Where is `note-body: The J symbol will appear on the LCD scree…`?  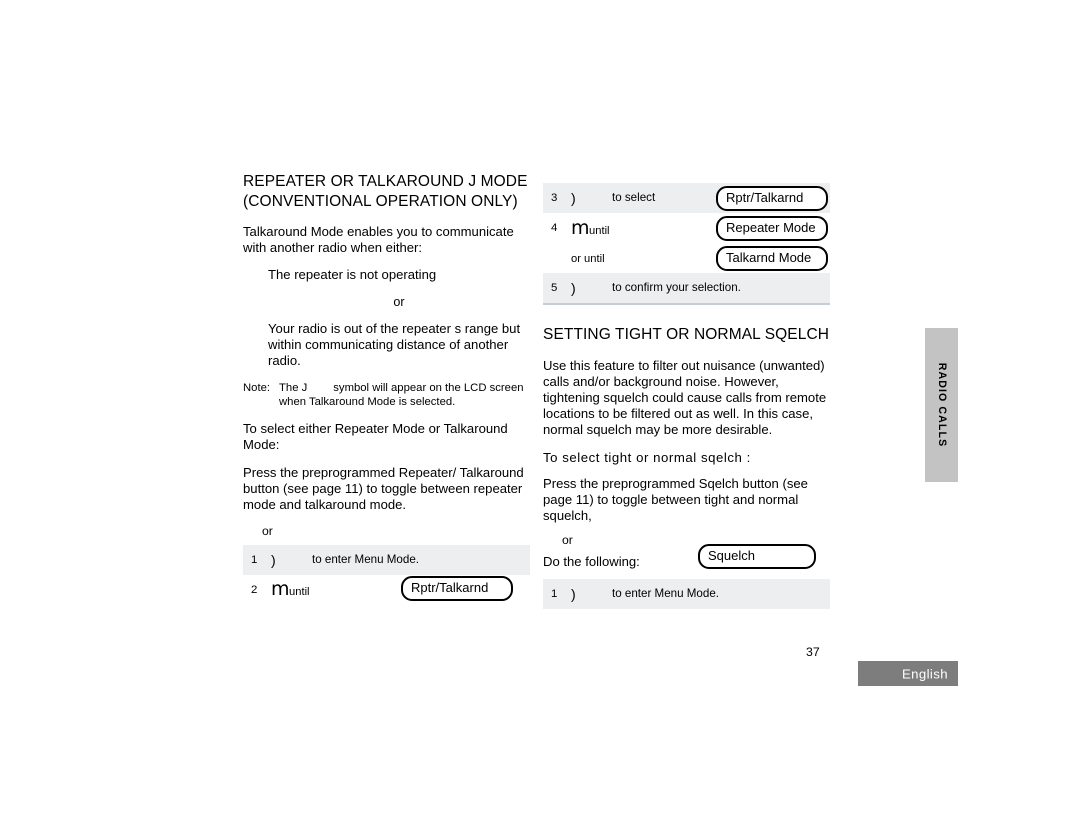
note-body: The J symbol will appear on the LCD scree… is located at coordinates (404, 395).